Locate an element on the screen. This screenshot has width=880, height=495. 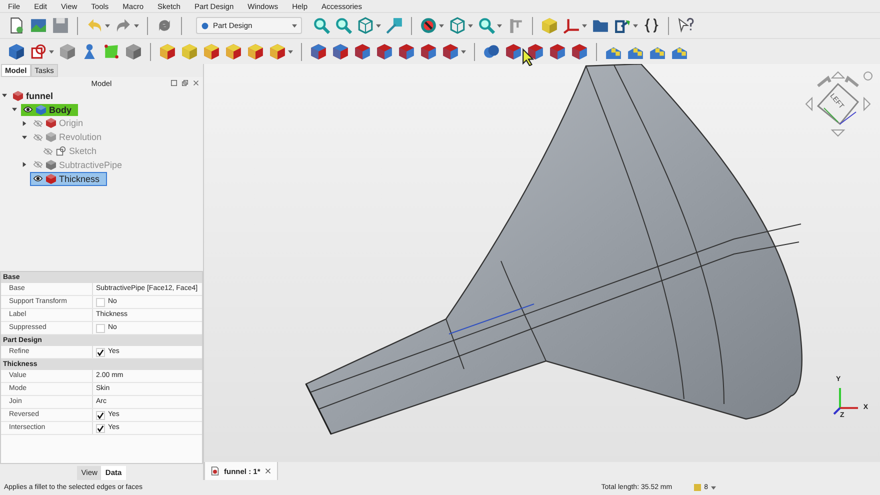
folder-icon is located at coordinates (600, 25).